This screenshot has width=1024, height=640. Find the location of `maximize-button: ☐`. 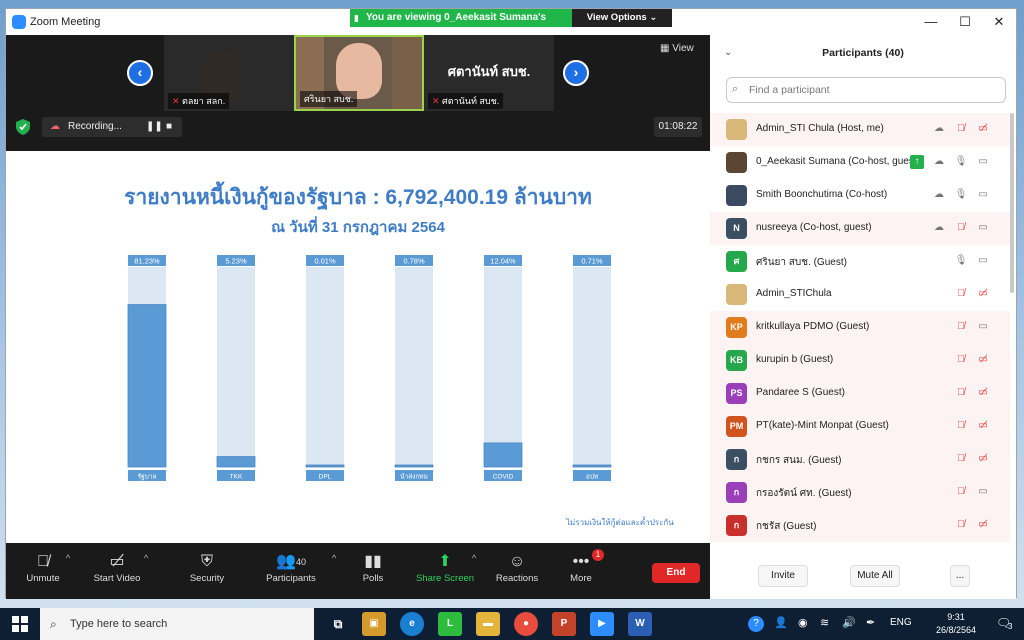

maximize-button: ☐ is located at coordinates (965, 22).